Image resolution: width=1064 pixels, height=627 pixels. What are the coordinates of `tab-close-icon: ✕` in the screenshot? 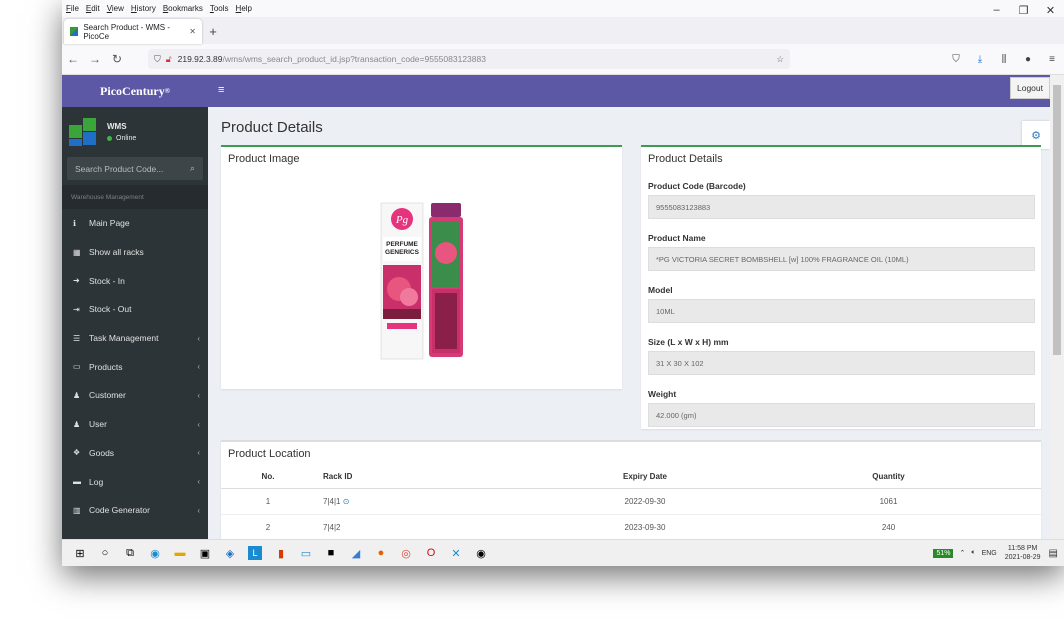 It's located at (192, 31).